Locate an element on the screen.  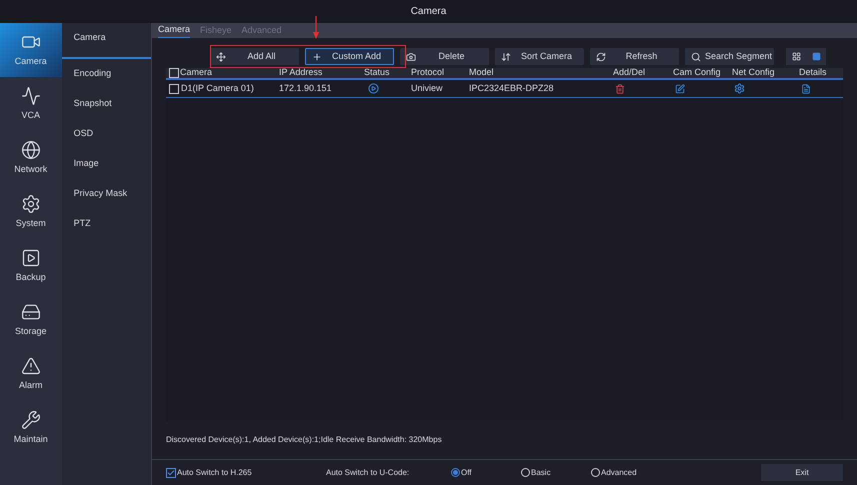
nav-item: Backup is located at coordinates (31, 266).